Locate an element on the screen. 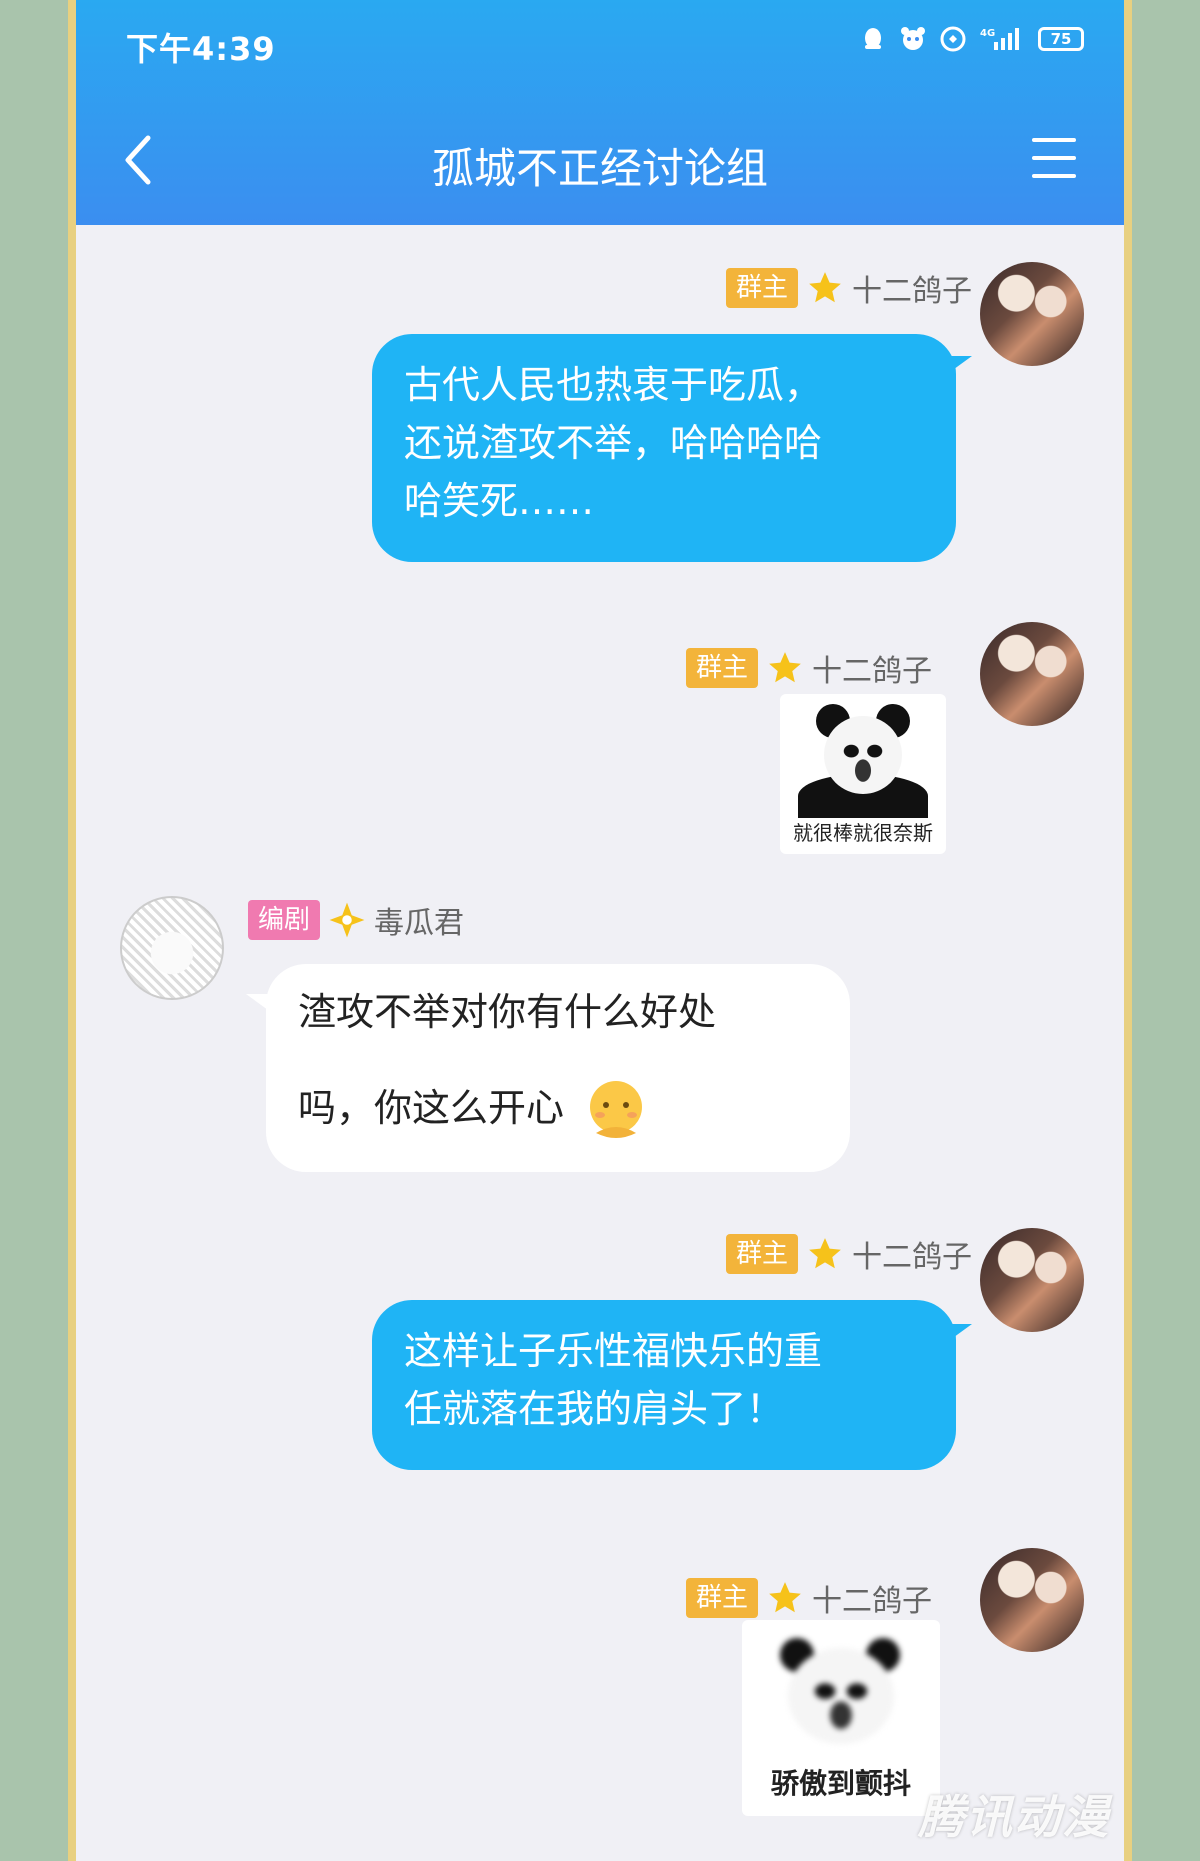  menu-button is located at coordinates (1054, 158).